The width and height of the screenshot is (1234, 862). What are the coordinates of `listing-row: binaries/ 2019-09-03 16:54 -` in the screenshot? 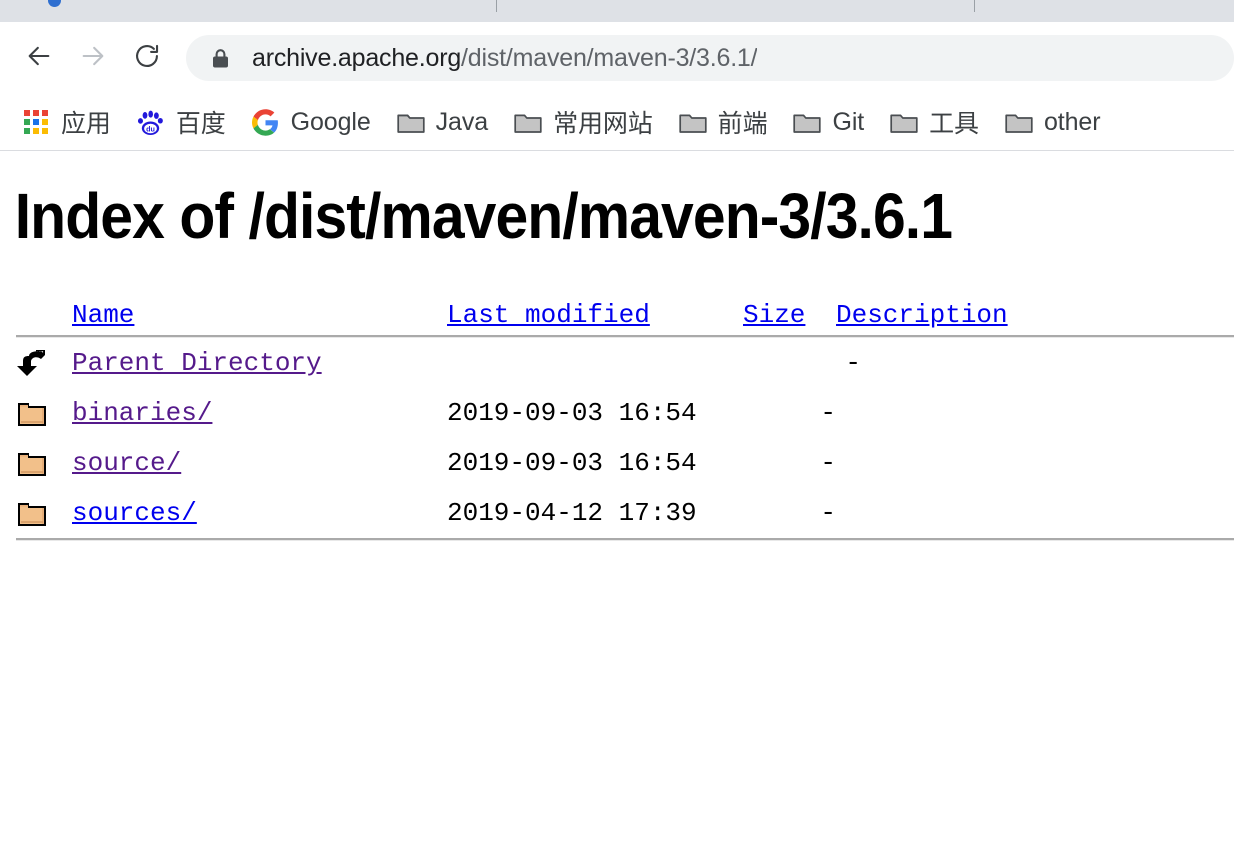 It's located at (617, 413).